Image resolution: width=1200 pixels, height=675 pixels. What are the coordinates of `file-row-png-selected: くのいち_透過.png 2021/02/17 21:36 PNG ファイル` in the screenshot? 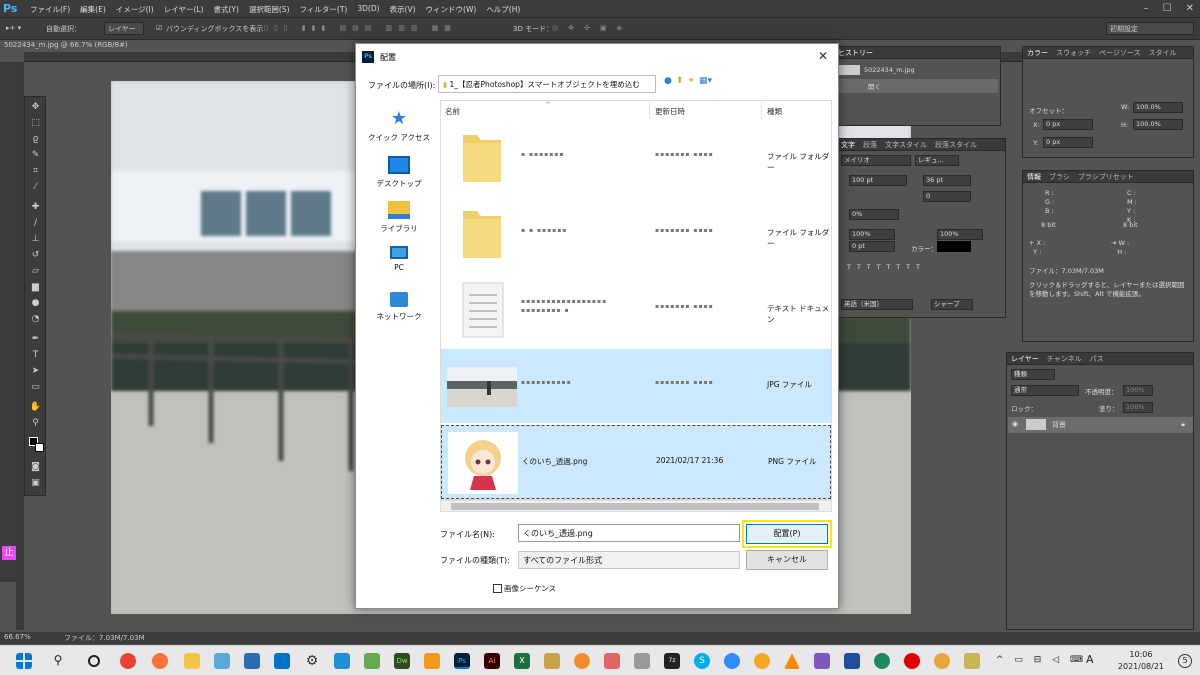 It's located at (636, 462).